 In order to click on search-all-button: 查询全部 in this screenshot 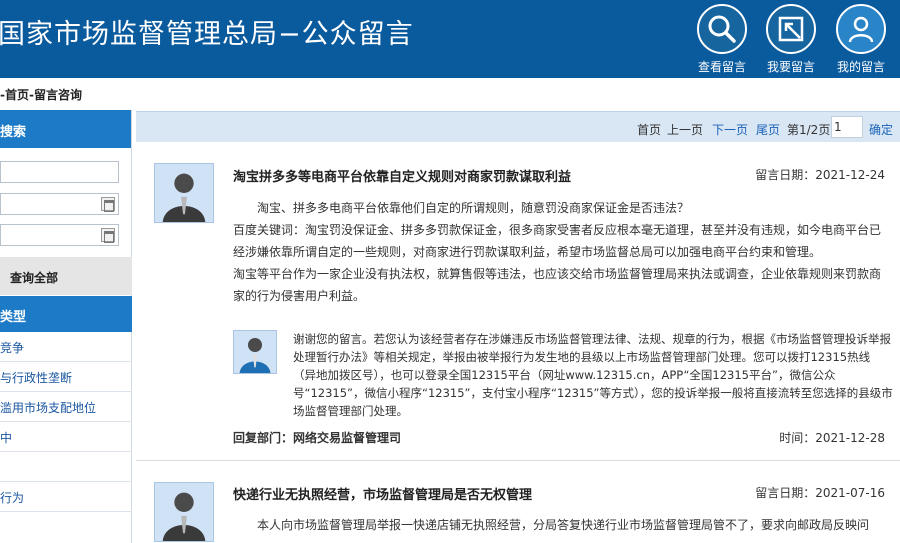, I will do `click(66, 276)`.